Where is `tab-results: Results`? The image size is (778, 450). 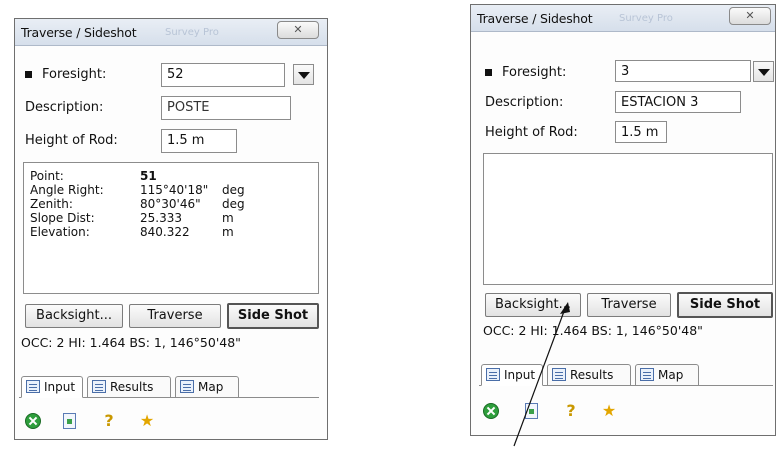 tab-results: Results is located at coordinates (129, 387).